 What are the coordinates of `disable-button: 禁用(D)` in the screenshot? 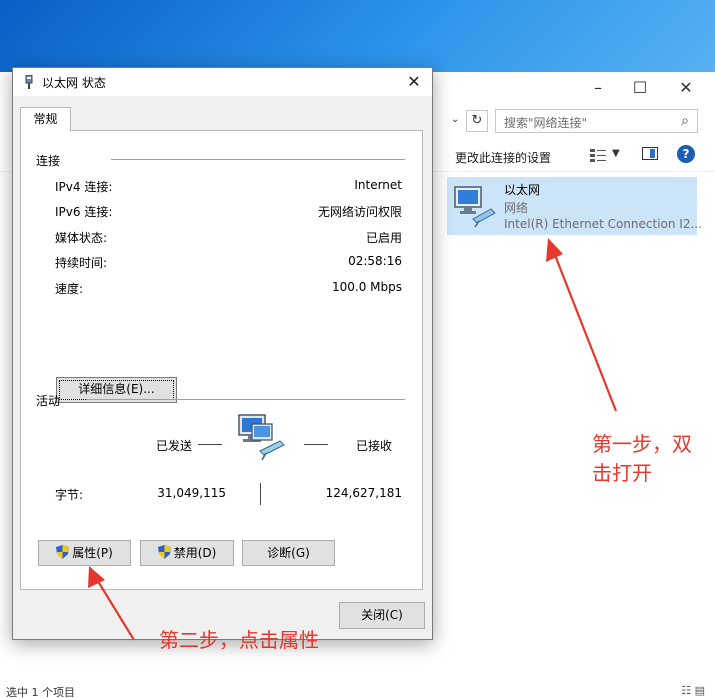 It's located at (187, 553).